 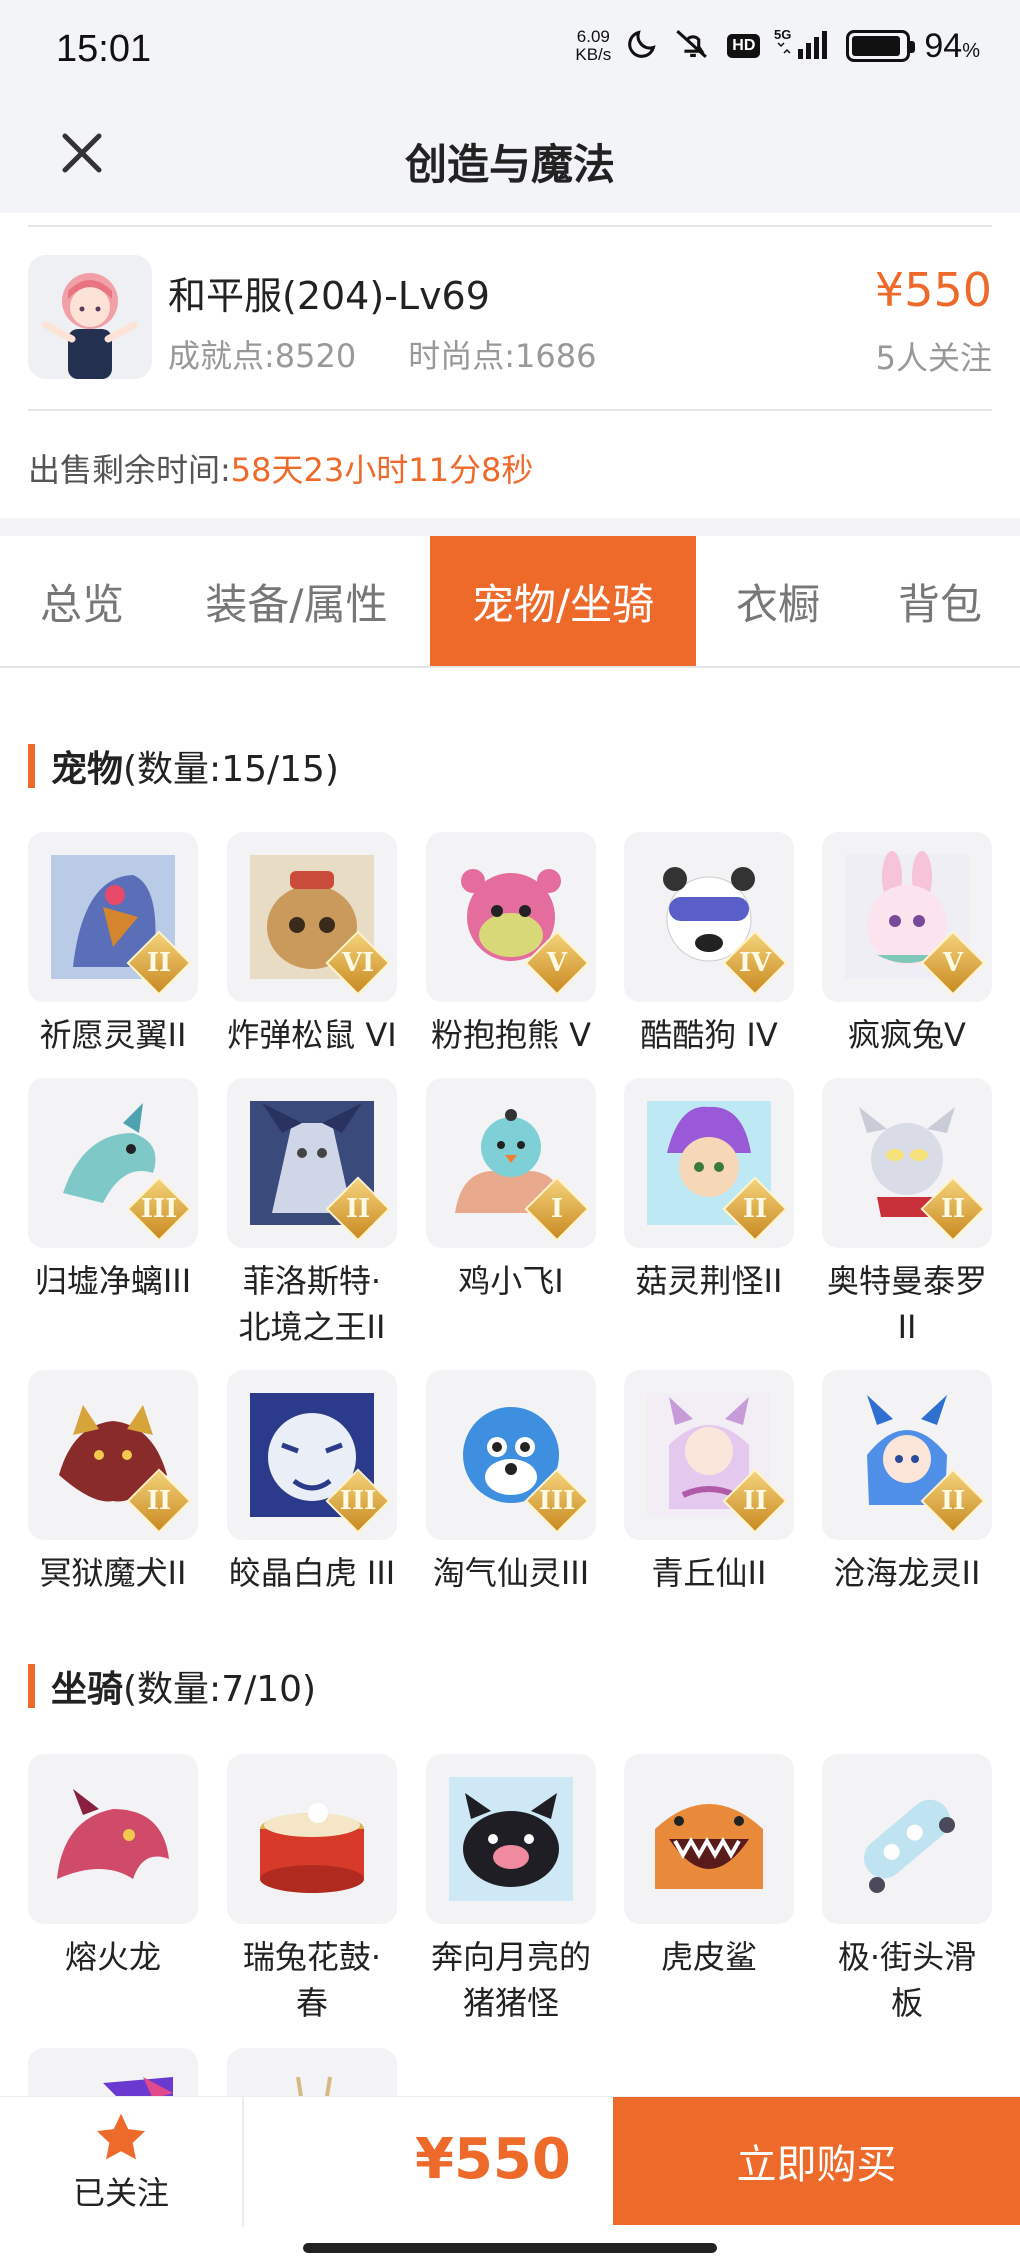 I want to click on pet-name: 菲洛斯特·北境之王II, so click(x=312, y=1304).